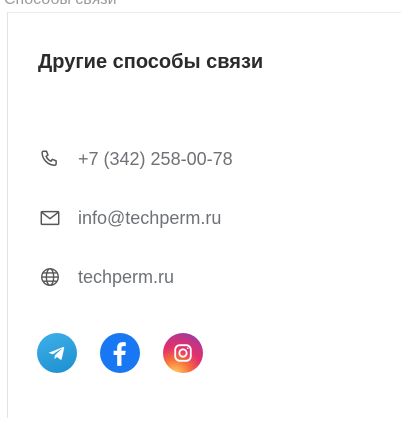 This screenshot has width=401, height=421. I want to click on previous-section-clipped: Способы связи, so click(200, 4).